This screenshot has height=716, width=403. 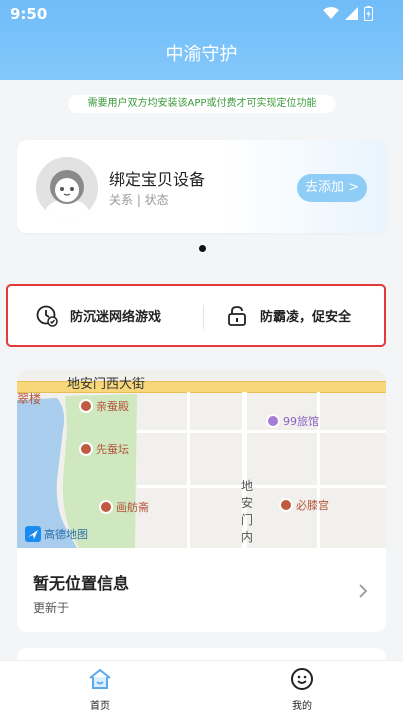 I want to click on map-poi: 画舫斋, so click(x=124, y=507).